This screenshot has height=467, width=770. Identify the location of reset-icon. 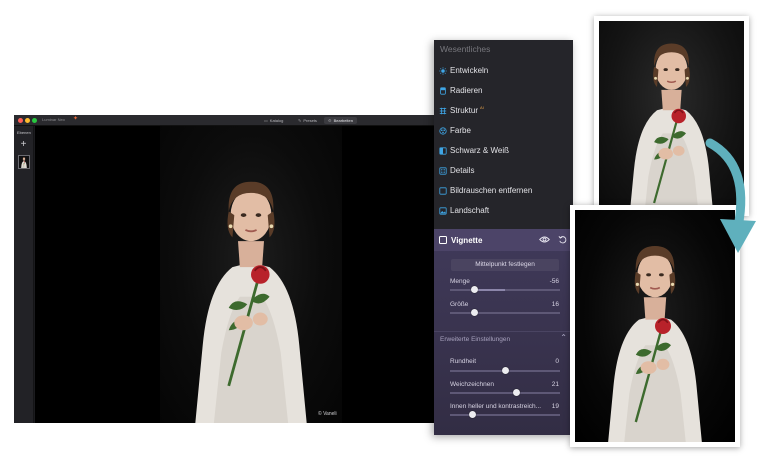
(562, 239).